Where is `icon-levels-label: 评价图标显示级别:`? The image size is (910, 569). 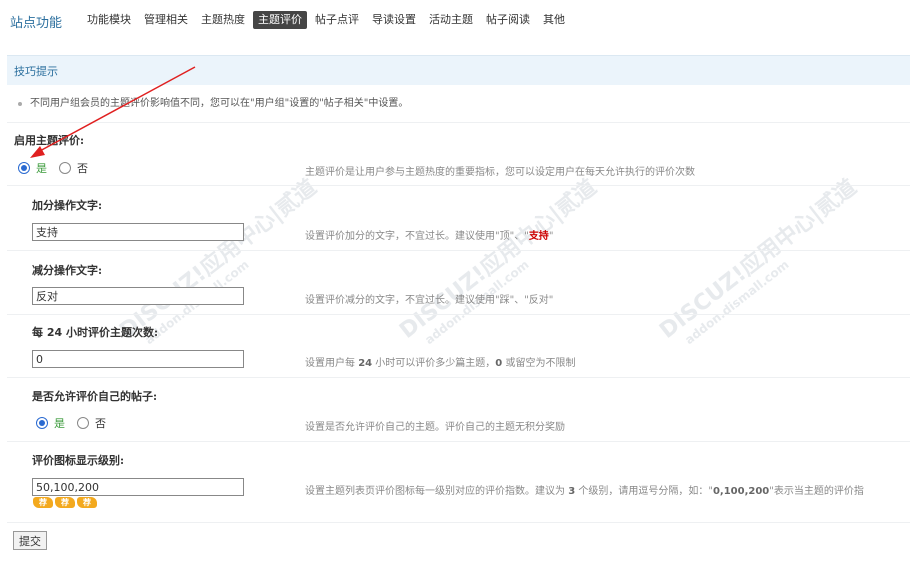 icon-levels-label: 评价图标显示级别: is located at coordinates (78, 460).